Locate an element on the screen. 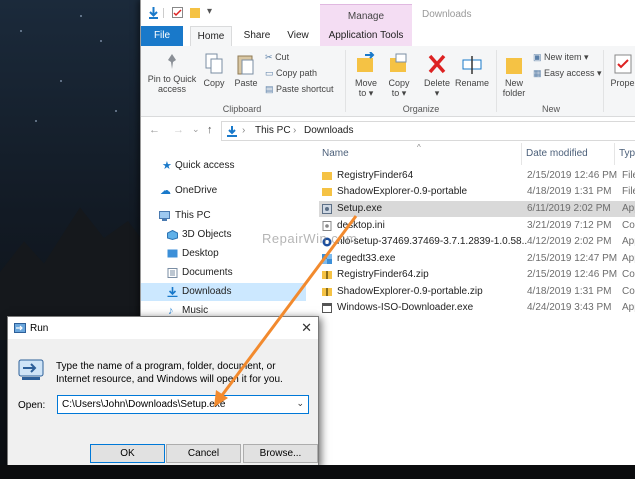  annotation-arrow is located at coordinates (286, 311).